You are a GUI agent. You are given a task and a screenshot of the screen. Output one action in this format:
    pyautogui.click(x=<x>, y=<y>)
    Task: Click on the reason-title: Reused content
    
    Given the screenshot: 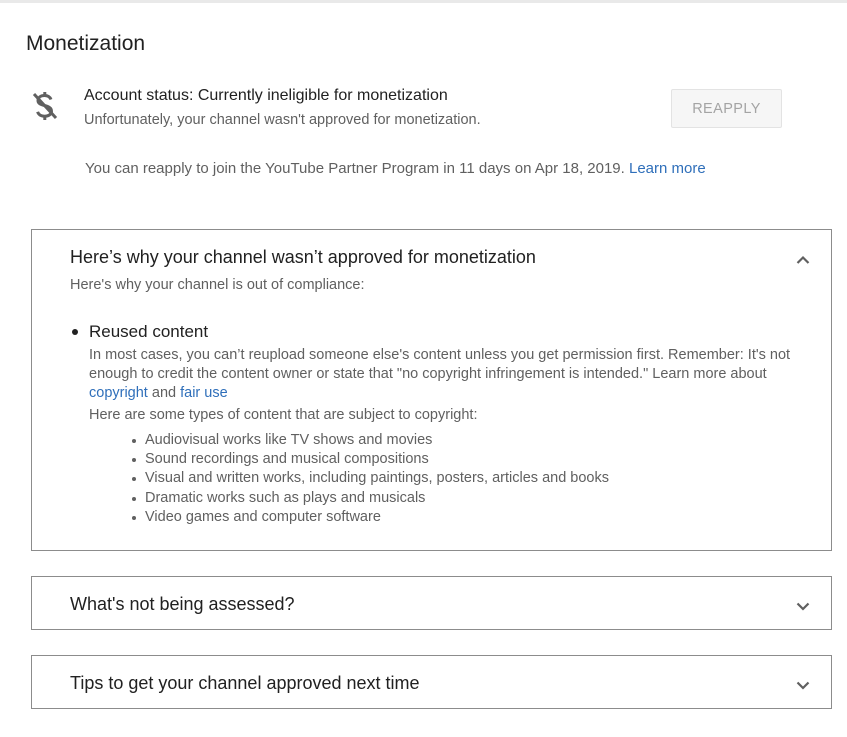 What is the action you would take?
    pyautogui.click(x=149, y=331)
    